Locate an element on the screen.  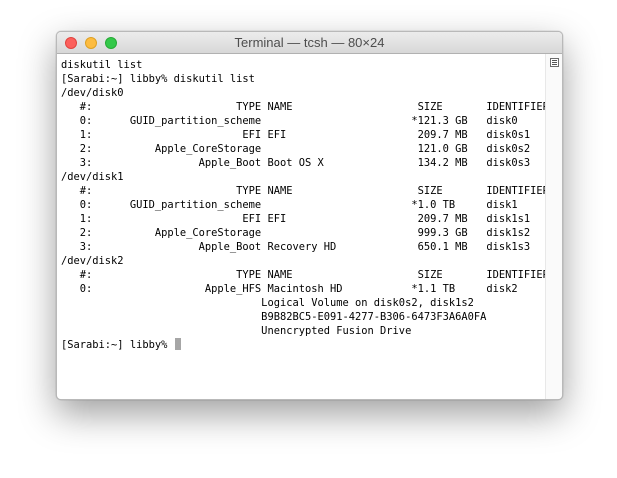
text-cursor is located at coordinates (177, 344).